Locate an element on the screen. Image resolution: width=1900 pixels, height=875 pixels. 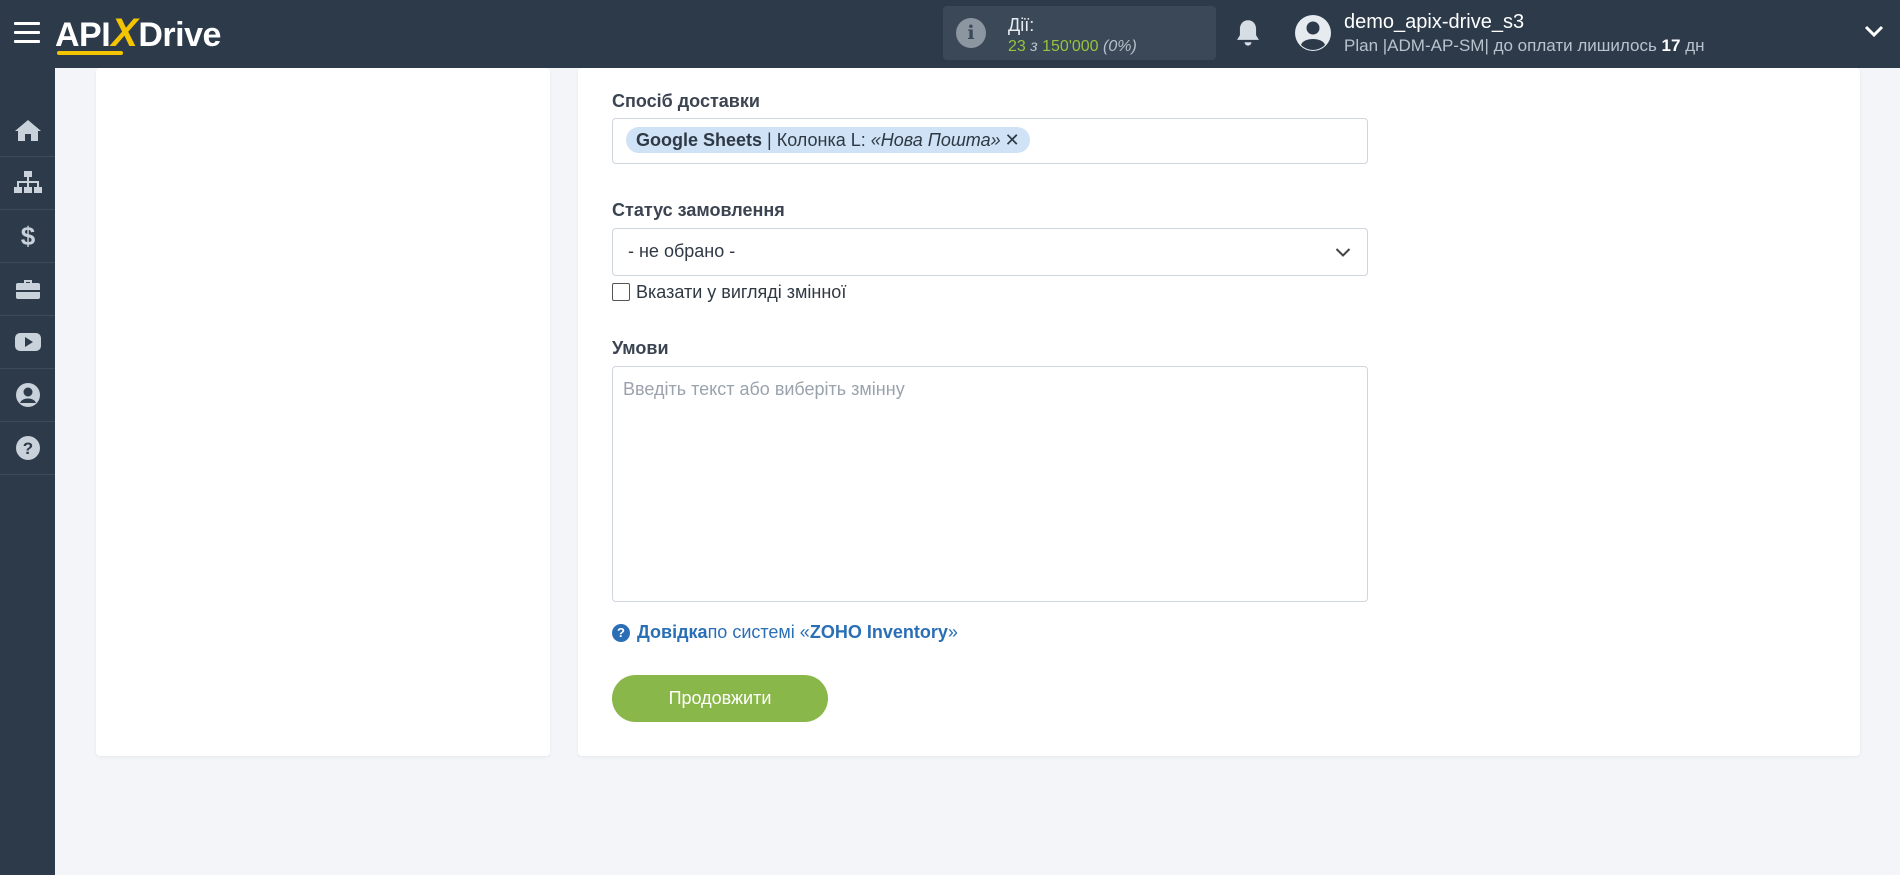
sidebar: $ ? is located at coordinates (27, 471).